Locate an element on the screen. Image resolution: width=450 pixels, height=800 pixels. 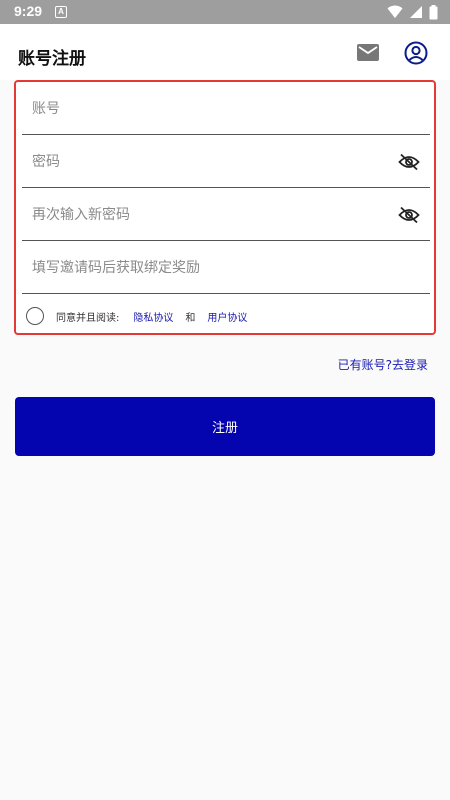
user-agreement-link: 用户协议 is located at coordinates (227, 316).